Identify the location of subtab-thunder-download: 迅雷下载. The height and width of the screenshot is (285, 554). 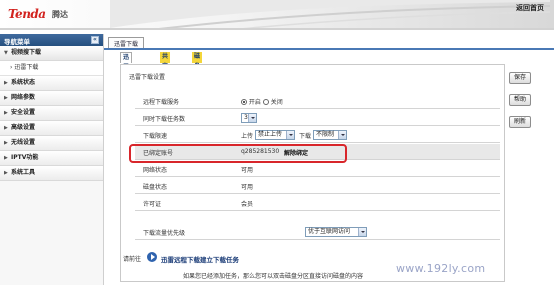
(126, 71).